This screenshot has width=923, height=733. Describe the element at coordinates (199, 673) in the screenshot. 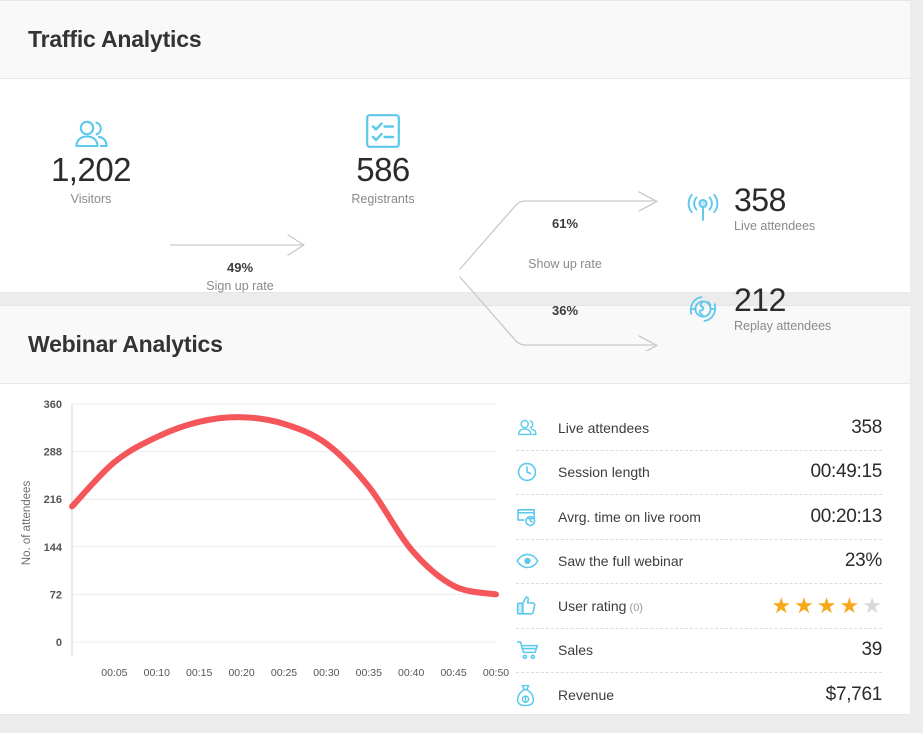

I see `x-tick-label: 00:15` at that location.